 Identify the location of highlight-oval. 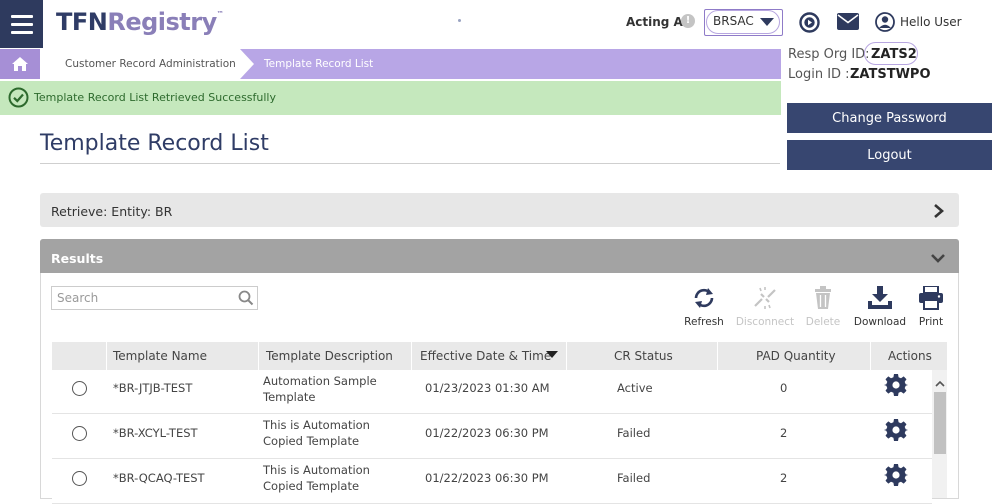
(891, 53).